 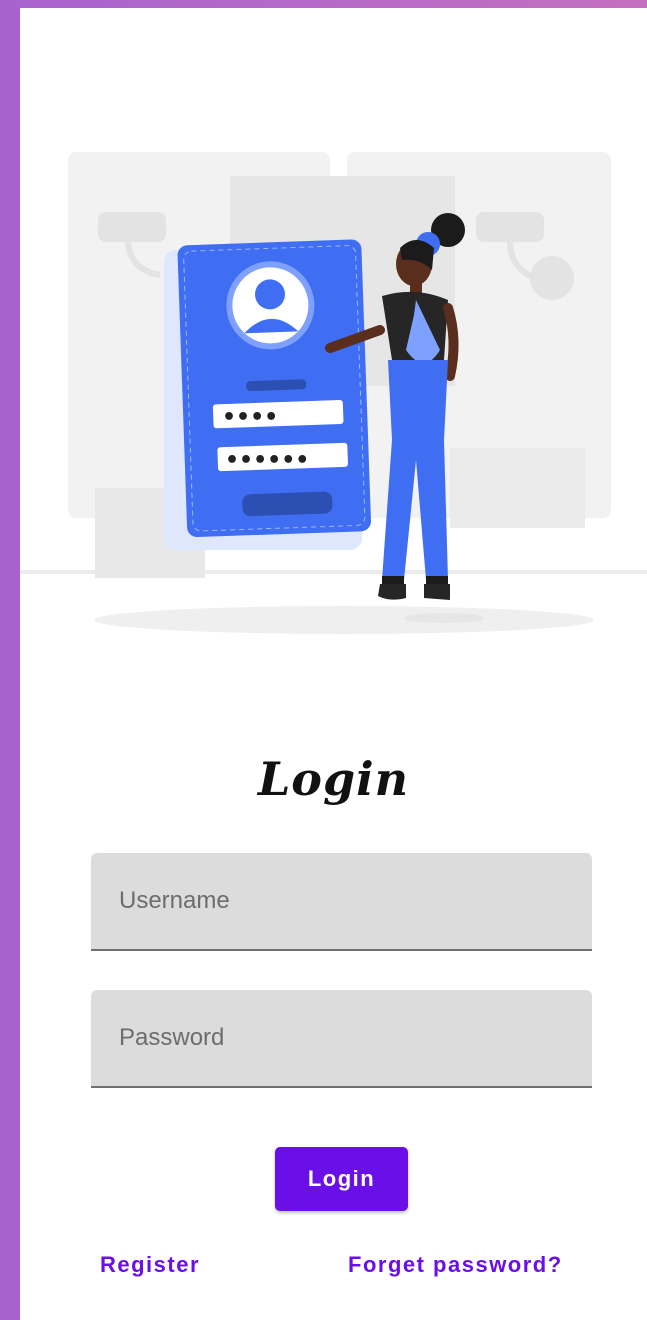 What do you see at coordinates (267, 460) in the screenshot?
I see `masked-password-text: ••••••` at bounding box center [267, 460].